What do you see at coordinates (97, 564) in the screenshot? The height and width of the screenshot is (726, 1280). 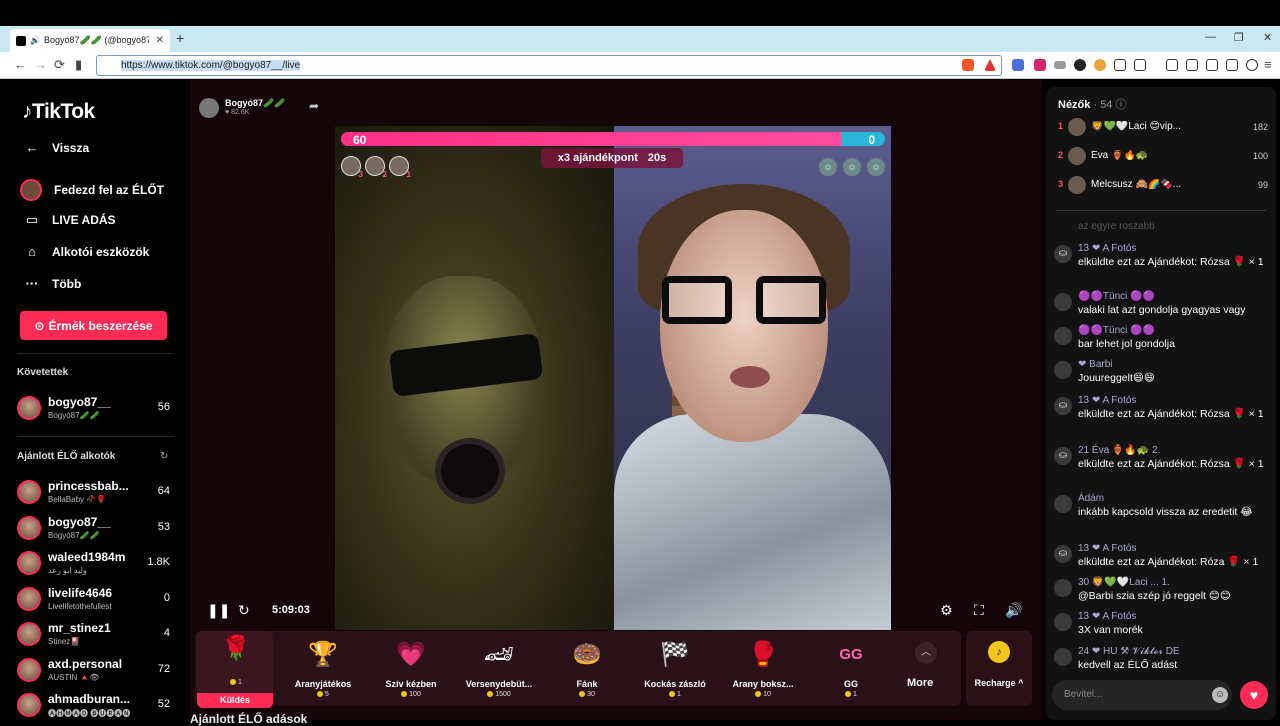 I see `recommended-account: waleed1984m وليد ابو رعد 1.8K` at bounding box center [97, 564].